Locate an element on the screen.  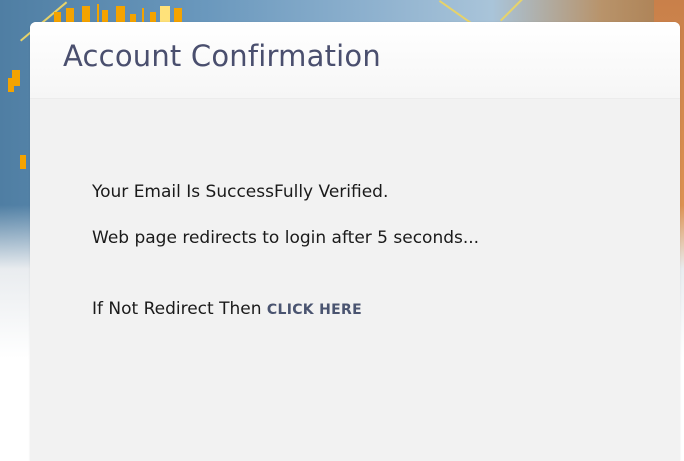
verified-message: Your Email Is SuccessFully Verified. is located at coordinates (240, 192).